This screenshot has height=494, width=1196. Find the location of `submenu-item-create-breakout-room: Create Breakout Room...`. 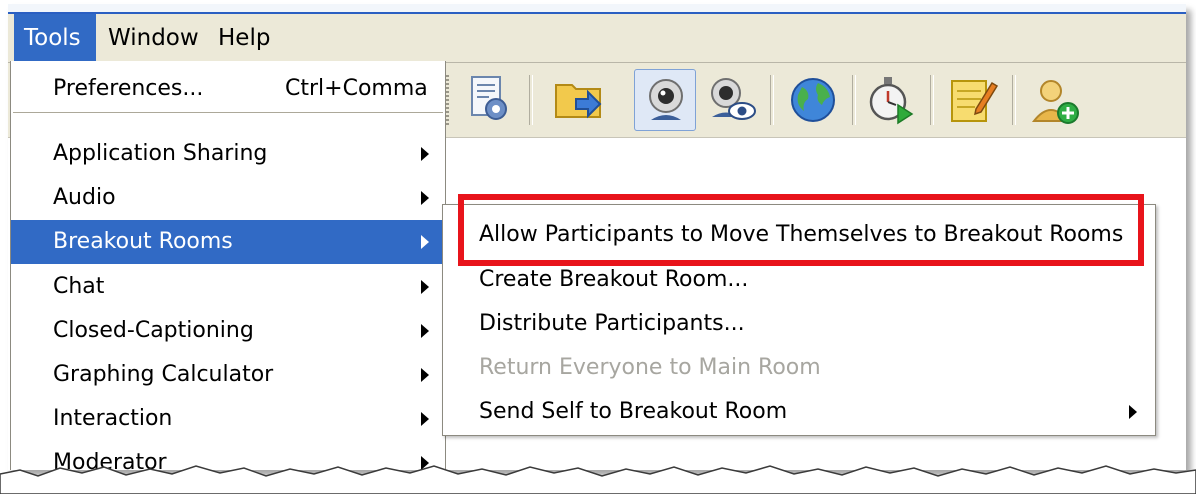

submenu-item-create-breakout-room: Create Breakout Room... is located at coordinates (799, 280).